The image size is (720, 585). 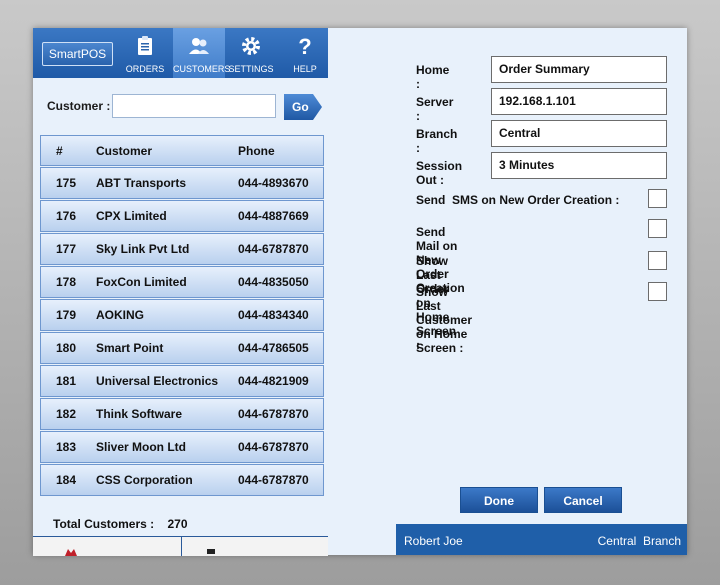 I want to click on table-row: 176 CPX Limited 044-4887669, so click(x=182, y=216).